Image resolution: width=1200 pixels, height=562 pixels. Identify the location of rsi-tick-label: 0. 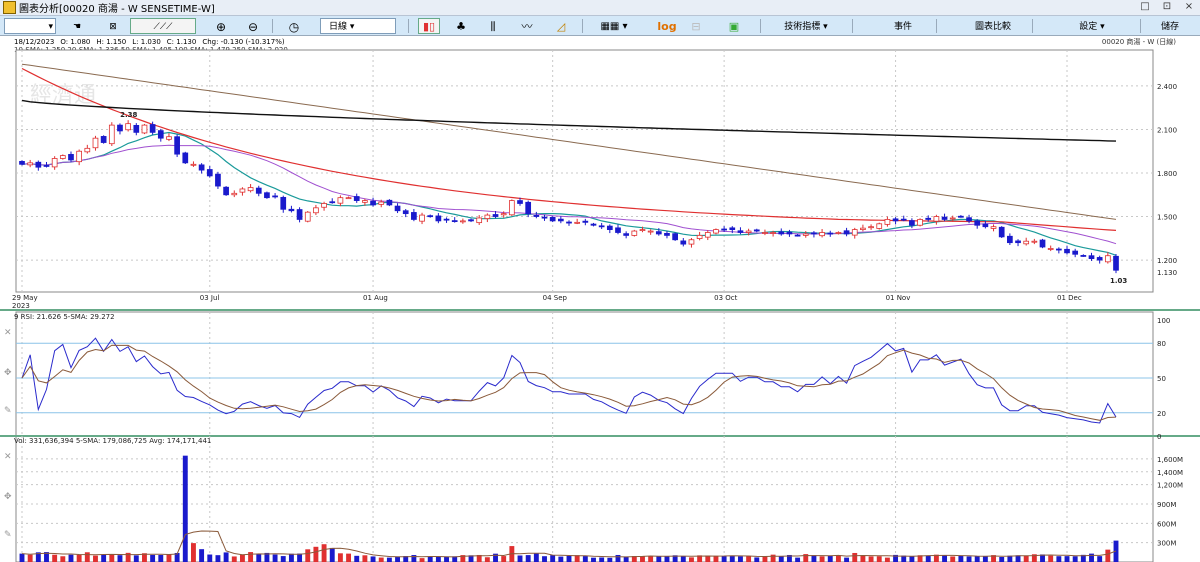
(1159, 437).